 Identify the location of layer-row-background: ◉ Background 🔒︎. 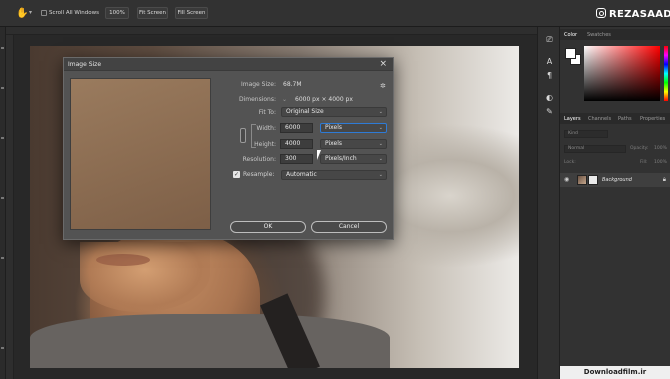
(615, 180).